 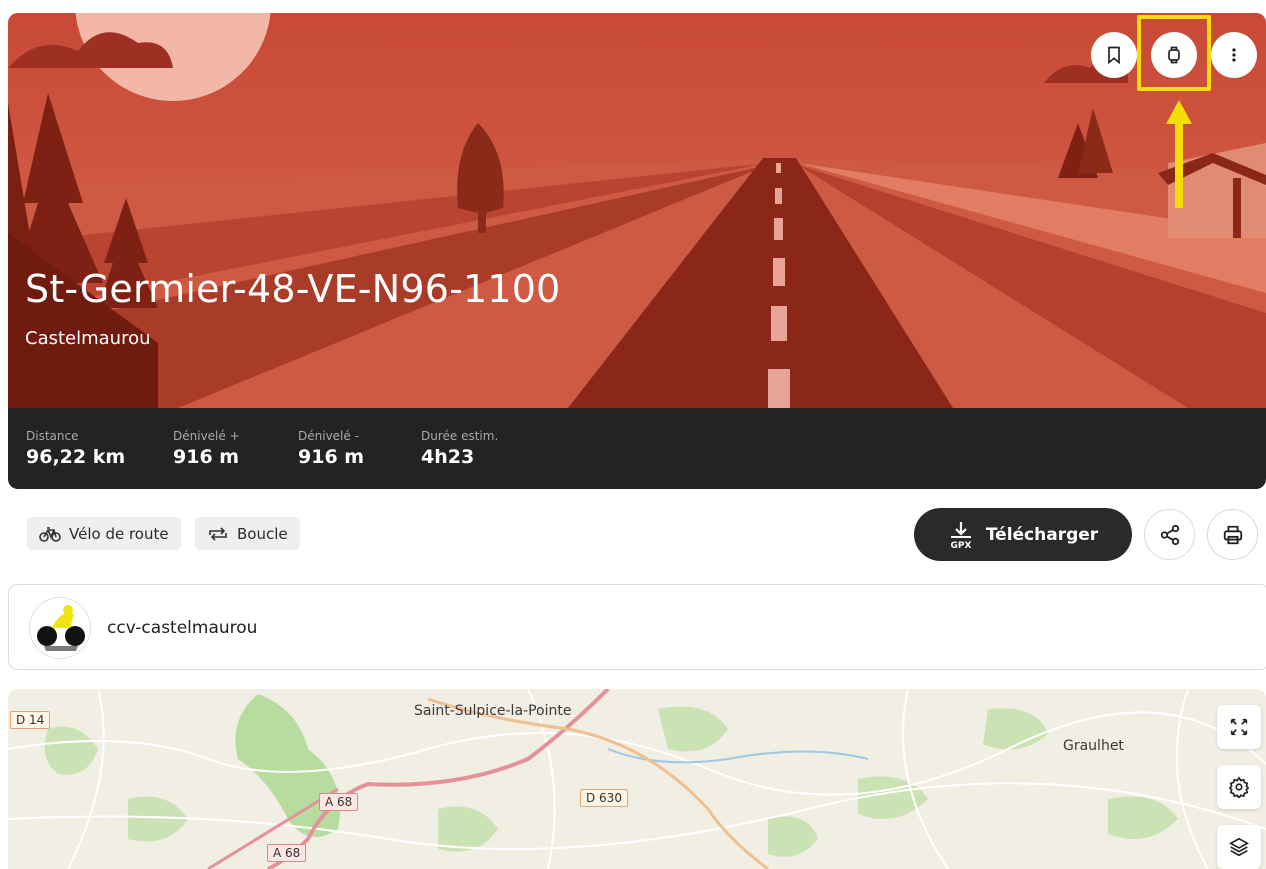 I want to click on expand-icon, so click(x=1239, y=727).